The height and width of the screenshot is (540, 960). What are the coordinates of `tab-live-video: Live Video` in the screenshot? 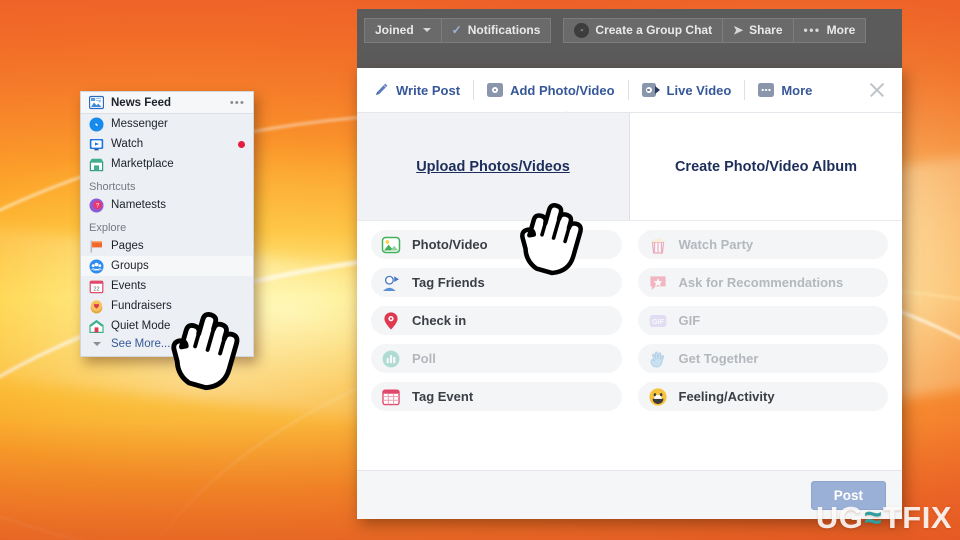 It's located at (687, 90).